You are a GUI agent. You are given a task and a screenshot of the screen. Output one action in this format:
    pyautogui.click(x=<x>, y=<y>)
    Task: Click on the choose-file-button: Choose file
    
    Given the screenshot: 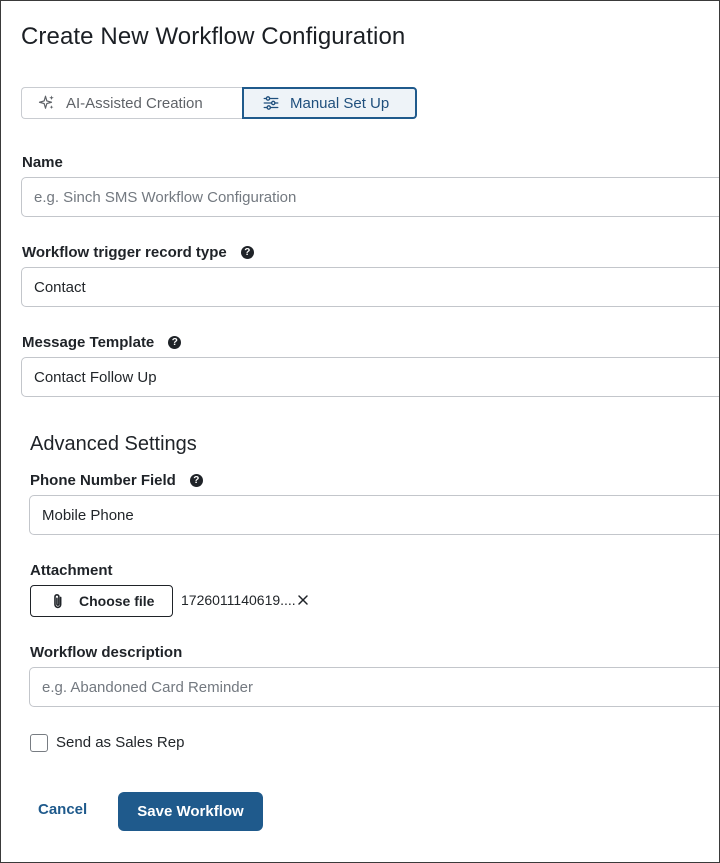 What is the action you would take?
    pyautogui.click(x=101, y=601)
    